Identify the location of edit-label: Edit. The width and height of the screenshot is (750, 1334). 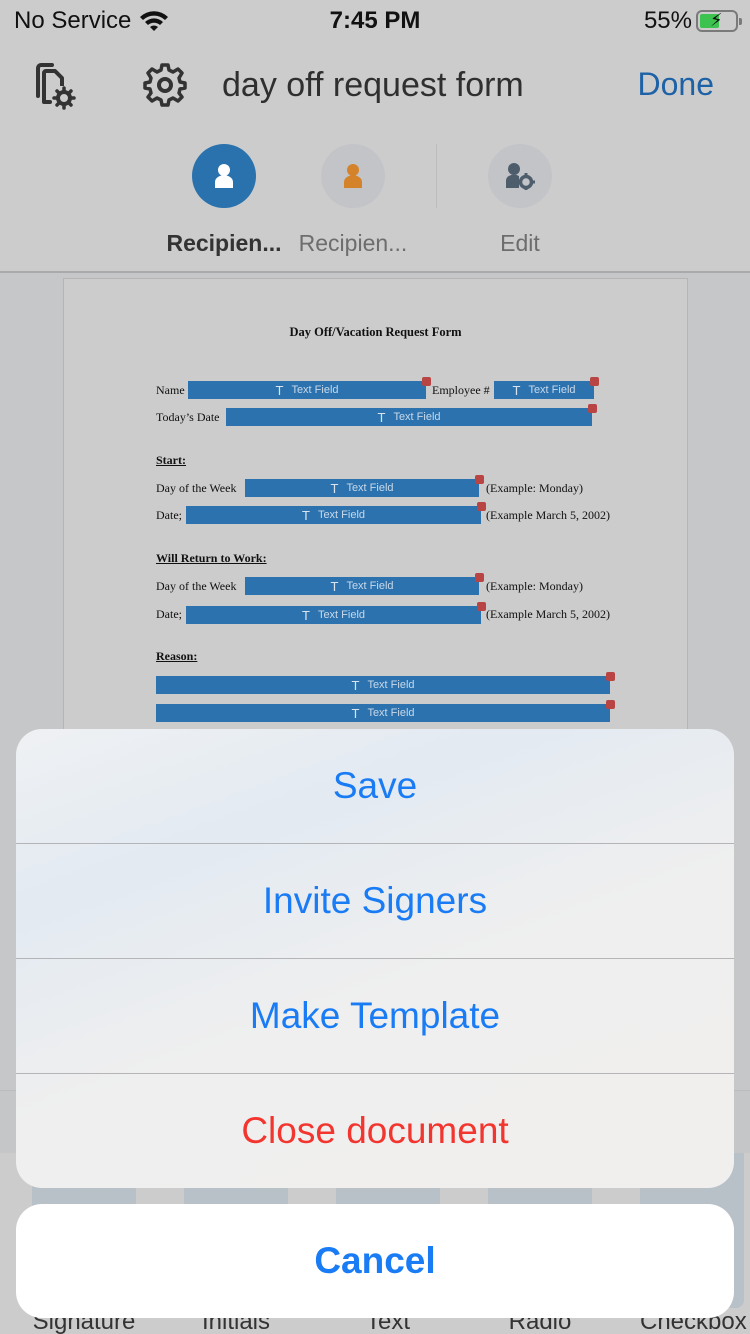
(520, 243).